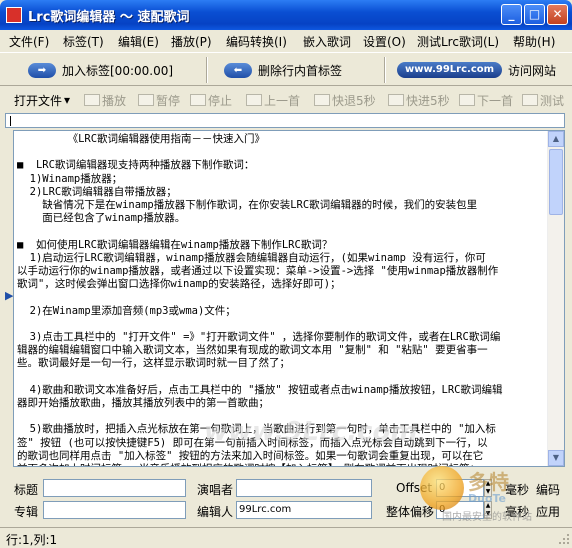  What do you see at coordinates (215, 512) in the screenshot?
I see `editor-label: 编辑人` at bounding box center [215, 512].